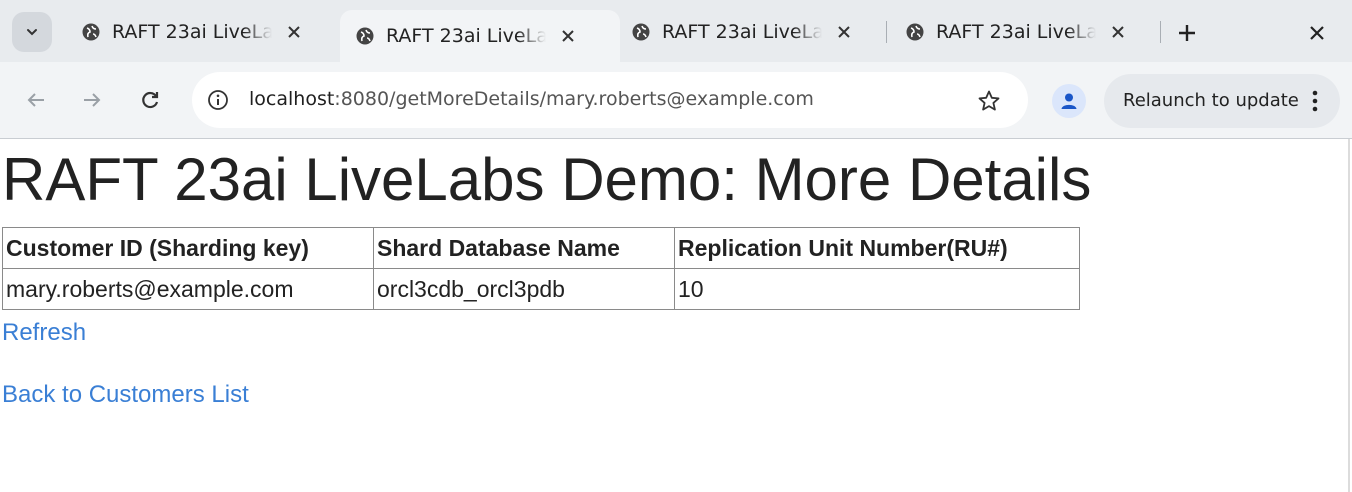 The width and height of the screenshot is (1352, 492). I want to click on forward-button, so click(92, 100).